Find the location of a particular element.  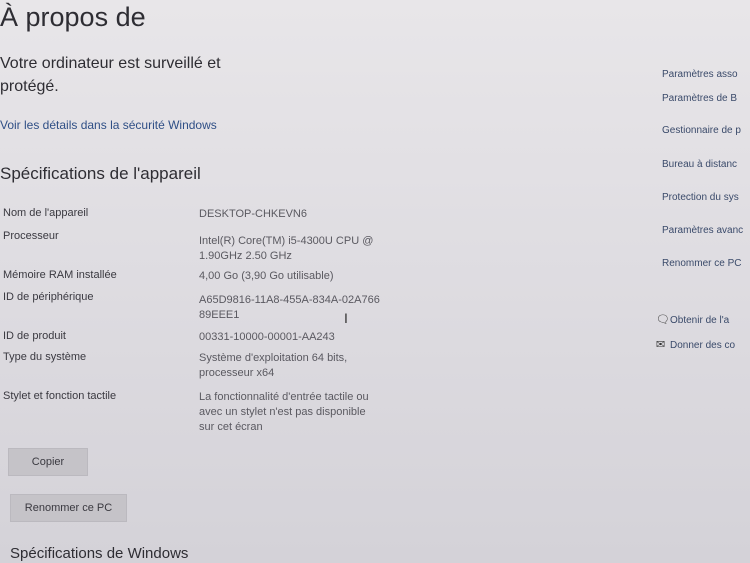

copy-button: Copier is located at coordinates (48, 462).